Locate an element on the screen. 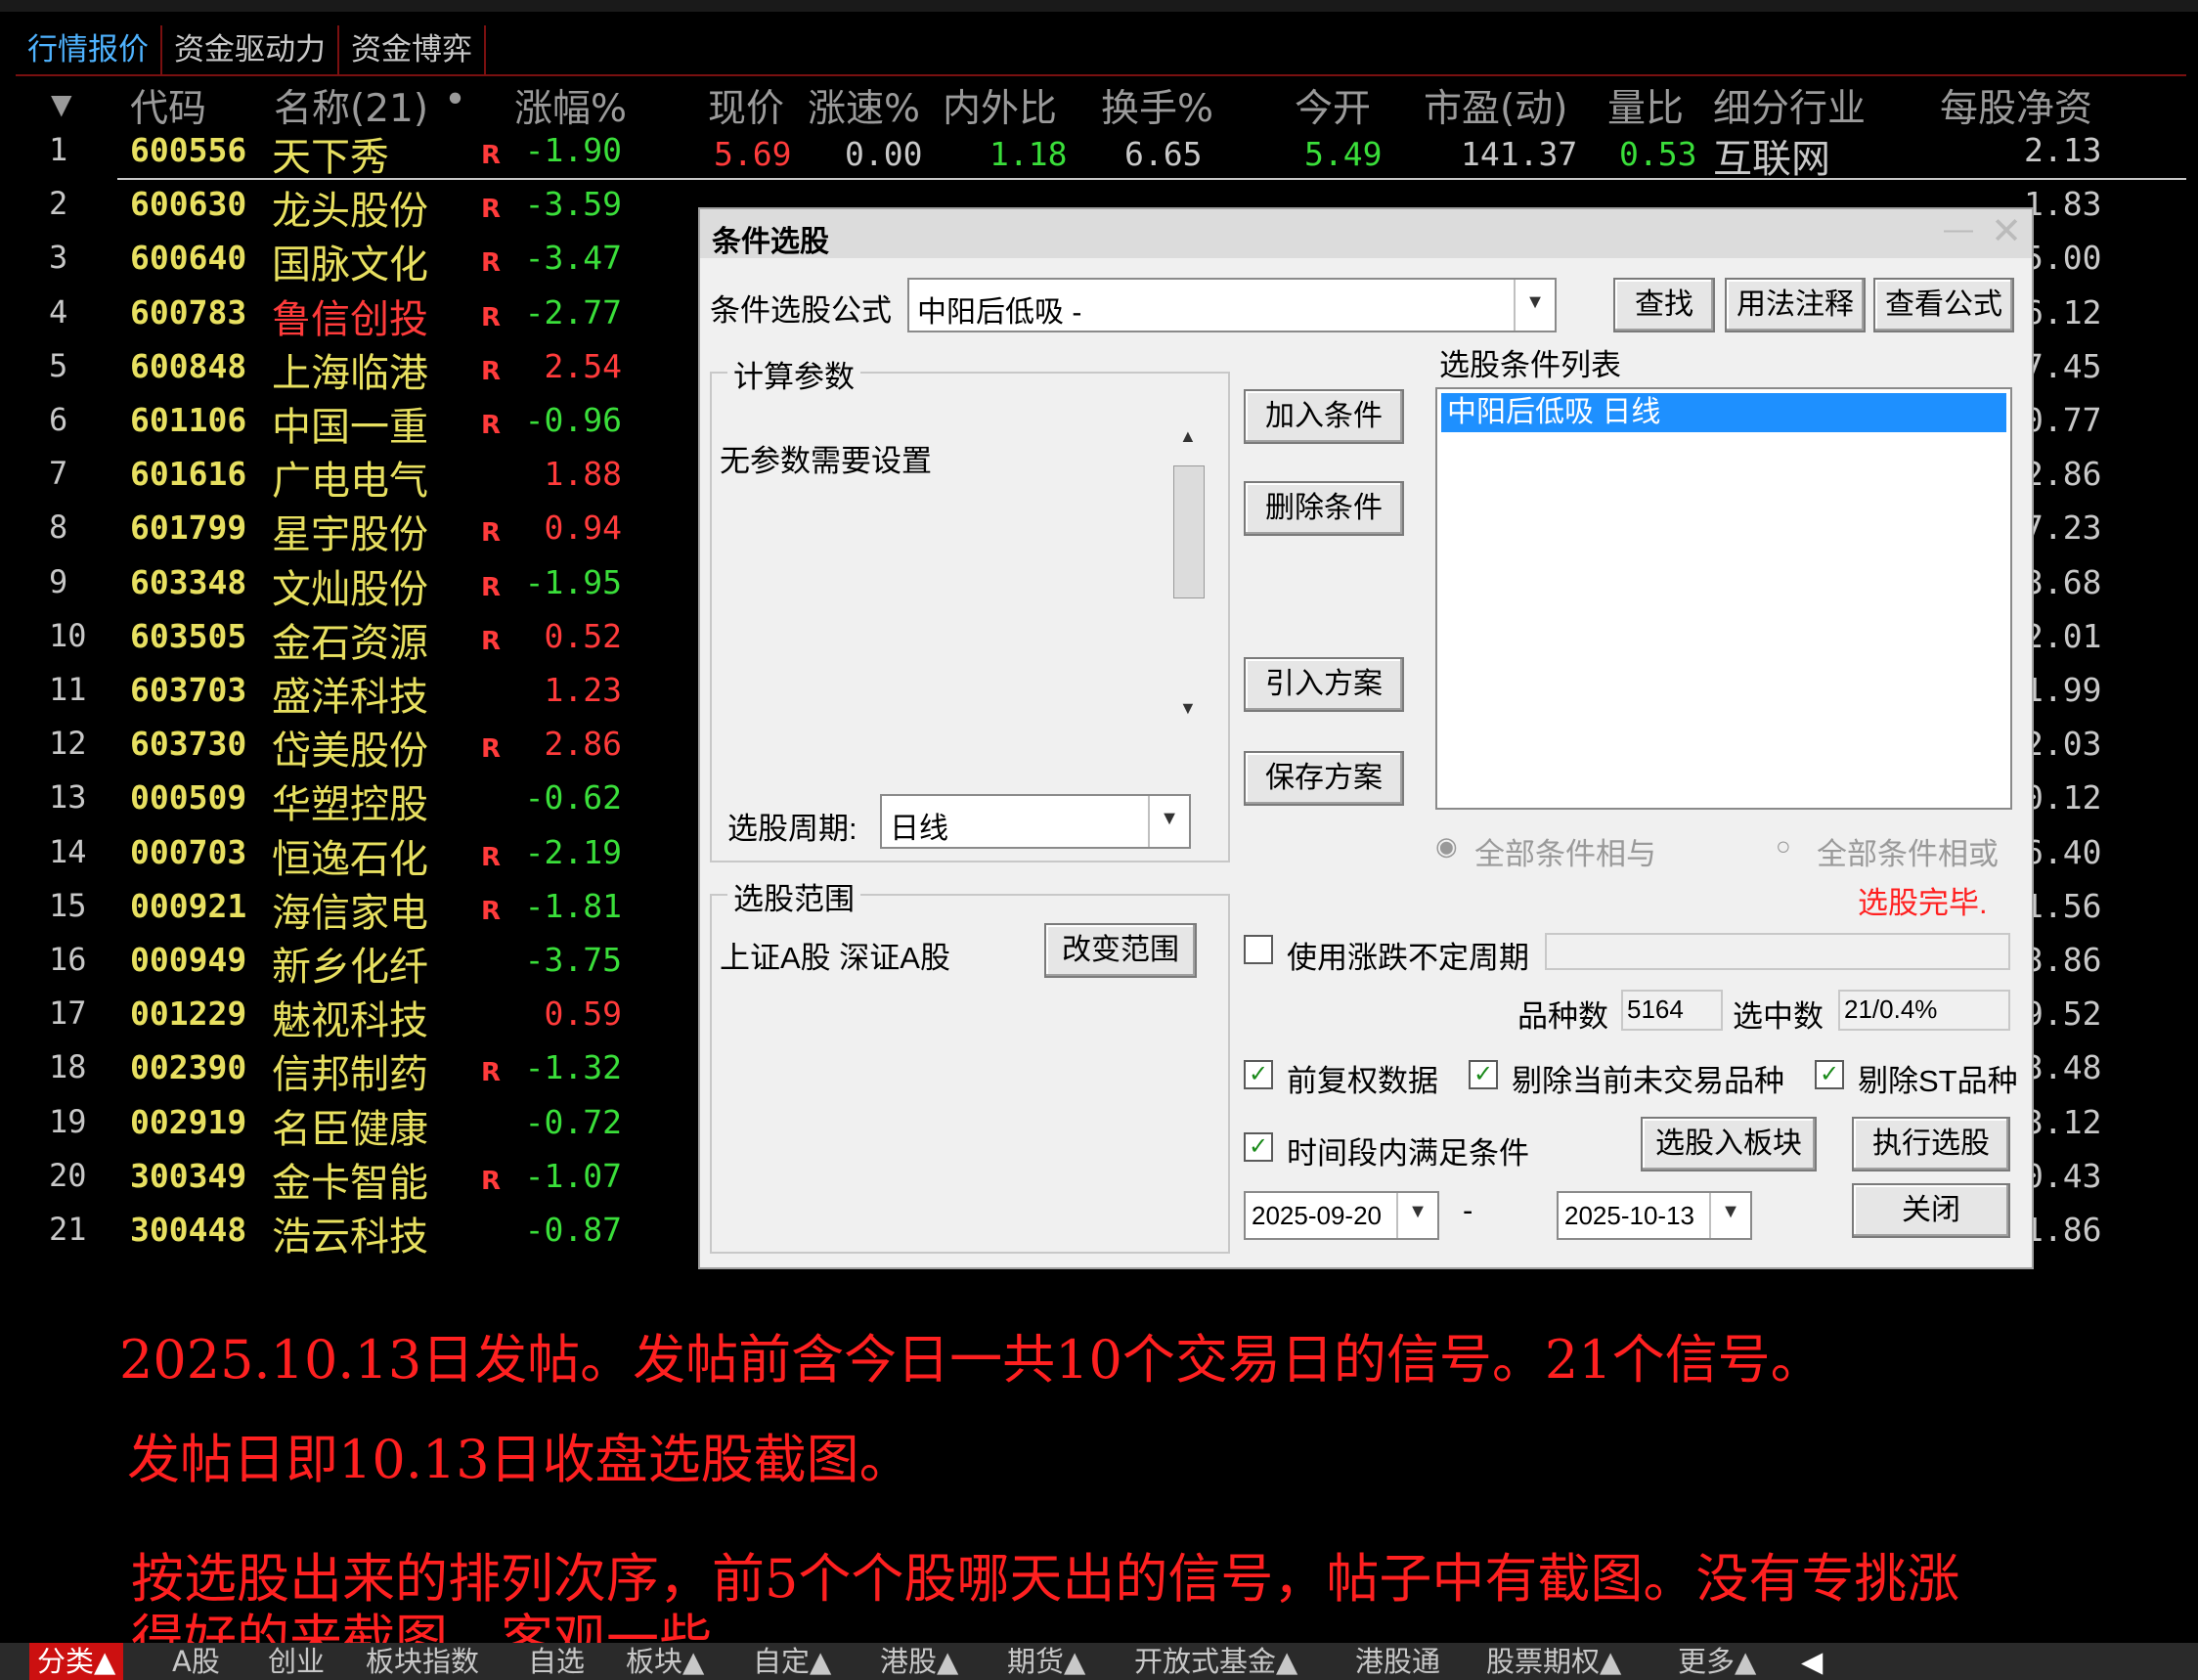 The height and width of the screenshot is (1680, 2198). bottom-tab-custom: 自定▲ is located at coordinates (792, 1661).